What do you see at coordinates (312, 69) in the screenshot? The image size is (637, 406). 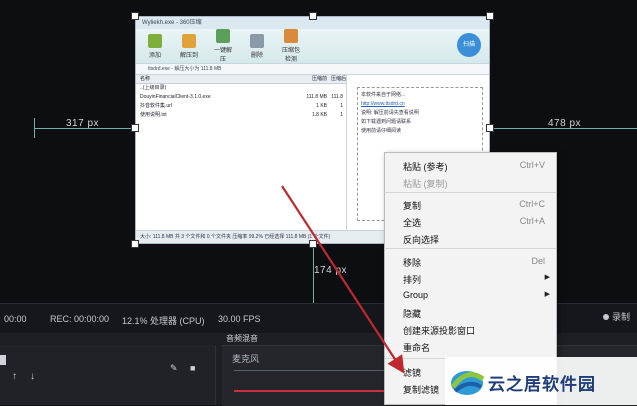 I see `address-bar: ttsdrd.exe - 解压大小为 111.8 MB` at bounding box center [312, 69].